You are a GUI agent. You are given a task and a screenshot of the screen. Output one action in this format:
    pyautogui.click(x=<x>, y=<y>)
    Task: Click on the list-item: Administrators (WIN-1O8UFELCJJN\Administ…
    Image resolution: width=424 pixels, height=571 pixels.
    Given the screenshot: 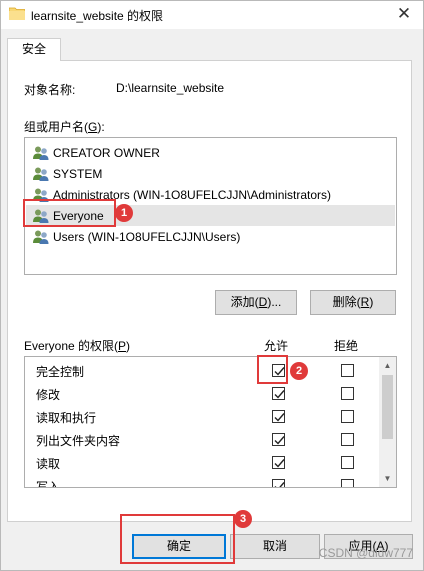 What is the action you would take?
    pyautogui.click(x=210, y=194)
    